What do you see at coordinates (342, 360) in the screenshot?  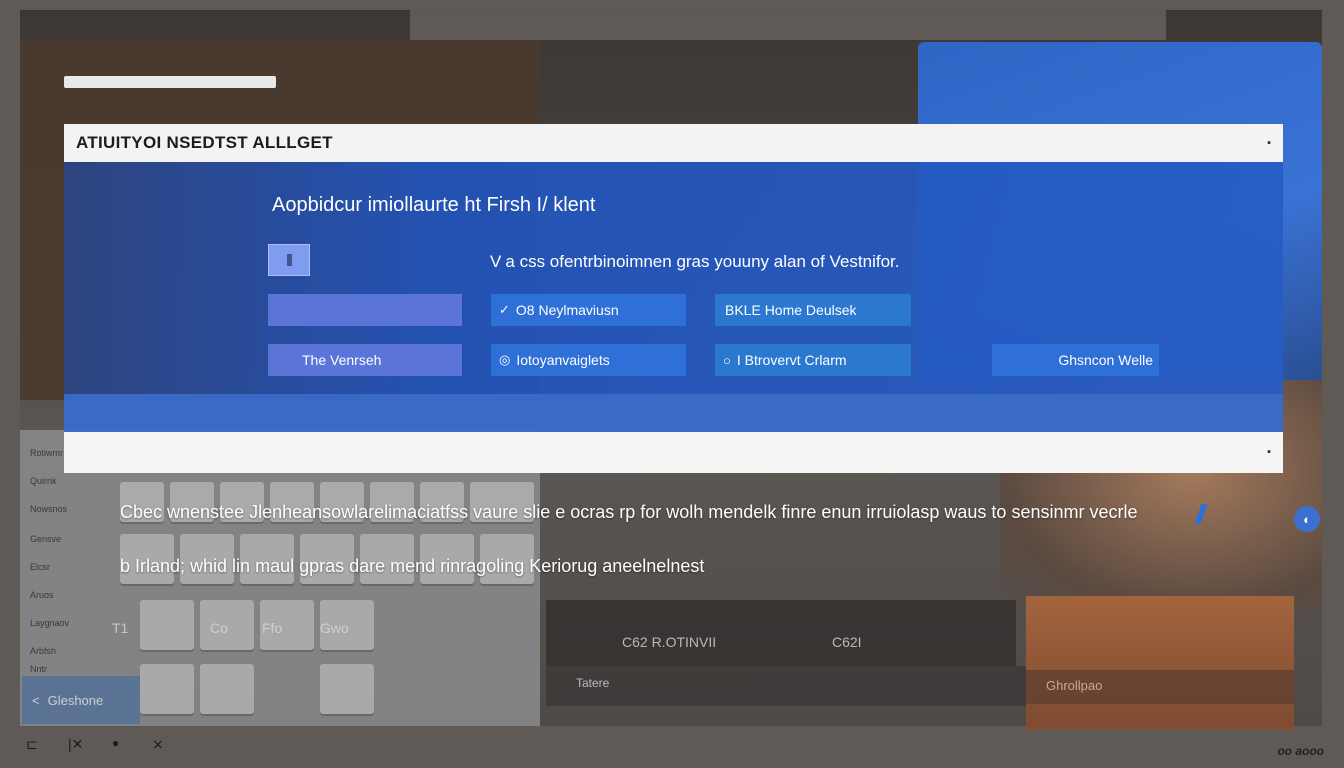 I see `option-label: The Venrseh` at bounding box center [342, 360].